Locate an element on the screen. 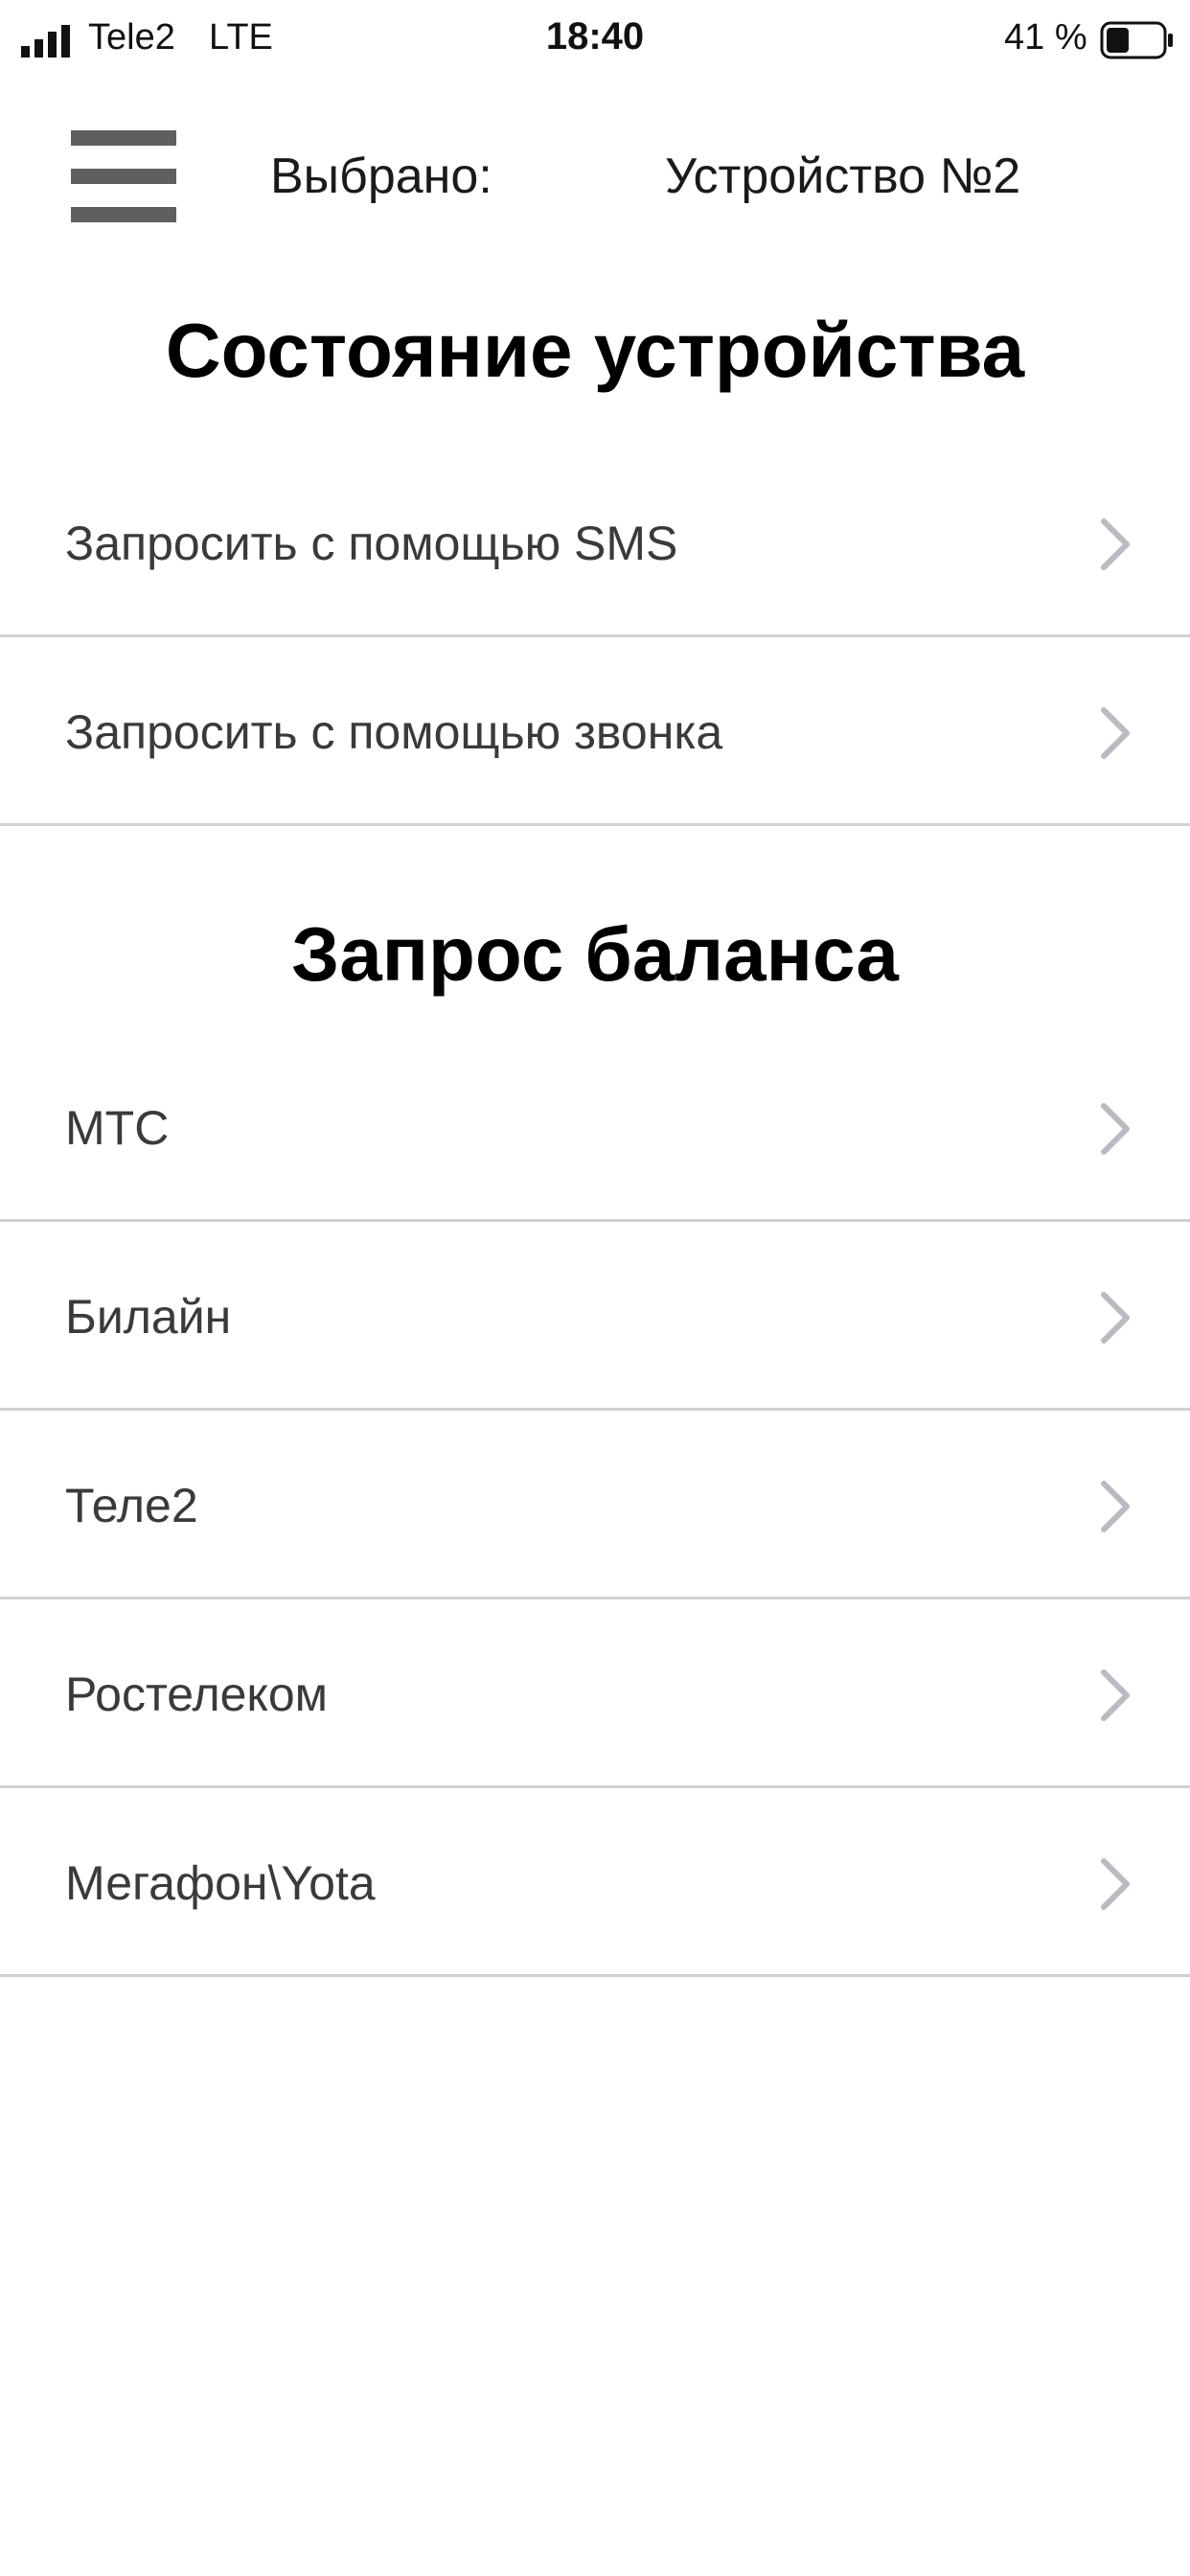 This screenshot has width=1190, height=2576. list-item-mts: МТС is located at coordinates (595, 1127).